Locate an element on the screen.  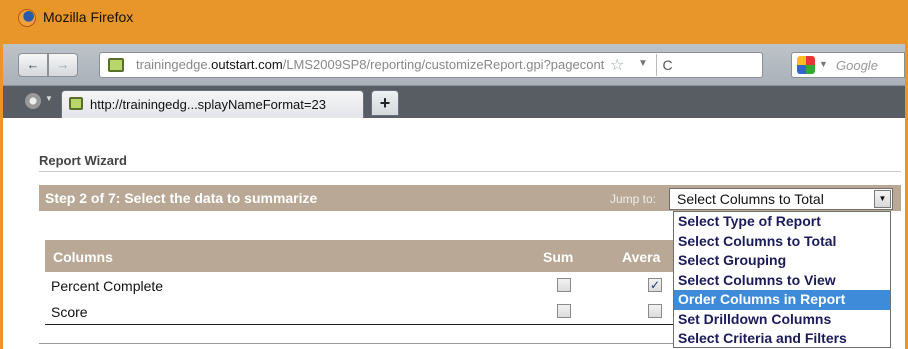
window-title: Mozilla Firefox is located at coordinates (88, 17).